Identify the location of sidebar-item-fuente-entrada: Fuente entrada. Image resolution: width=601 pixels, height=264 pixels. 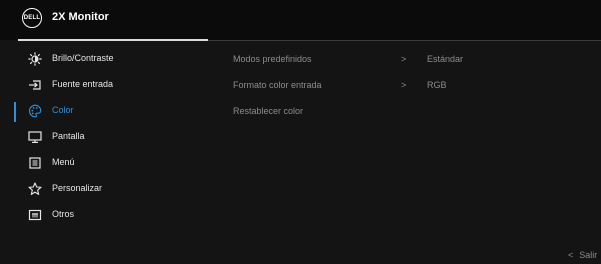
(110, 86).